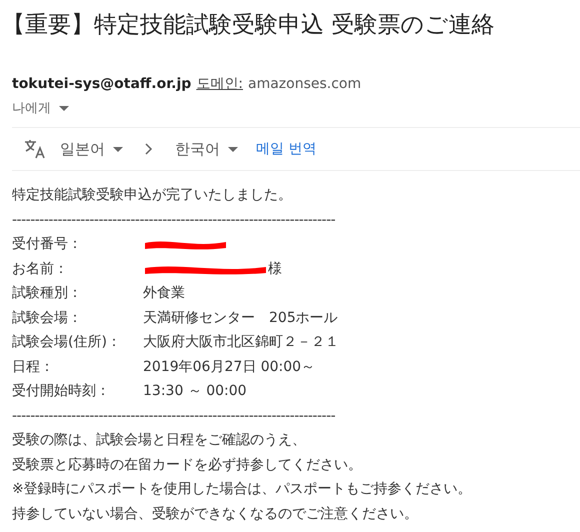 The image size is (580, 532). I want to click on field-value: 大阪府大阪市北区錦町２－２１, so click(241, 342).